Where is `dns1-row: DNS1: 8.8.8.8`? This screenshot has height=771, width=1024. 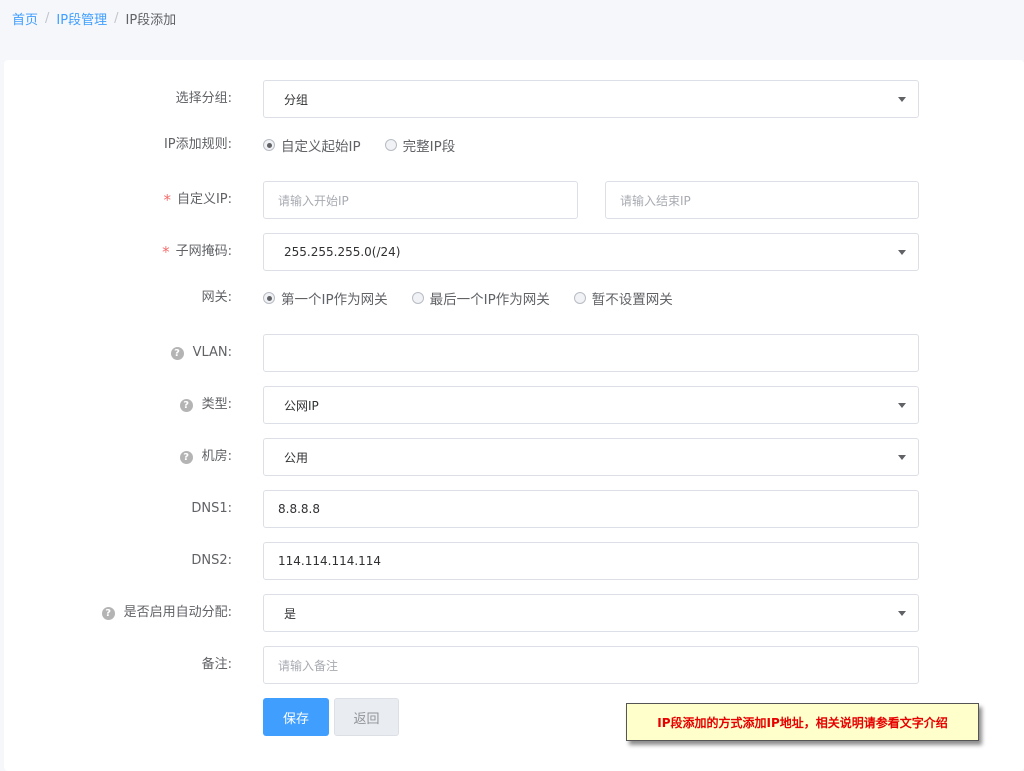 dns1-row: DNS1: 8.8.8.8 is located at coordinates (514, 509).